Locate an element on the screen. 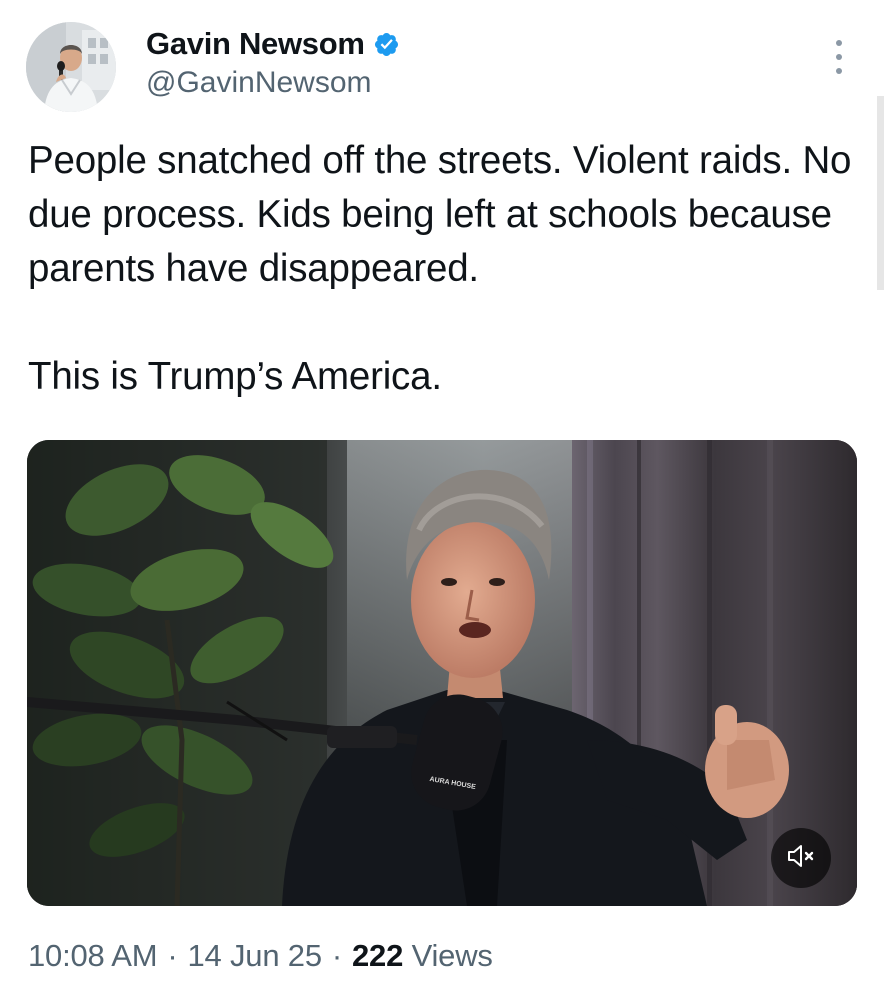  tweet-paragraph: This is Trump’s America. is located at coordinates (235, 376).